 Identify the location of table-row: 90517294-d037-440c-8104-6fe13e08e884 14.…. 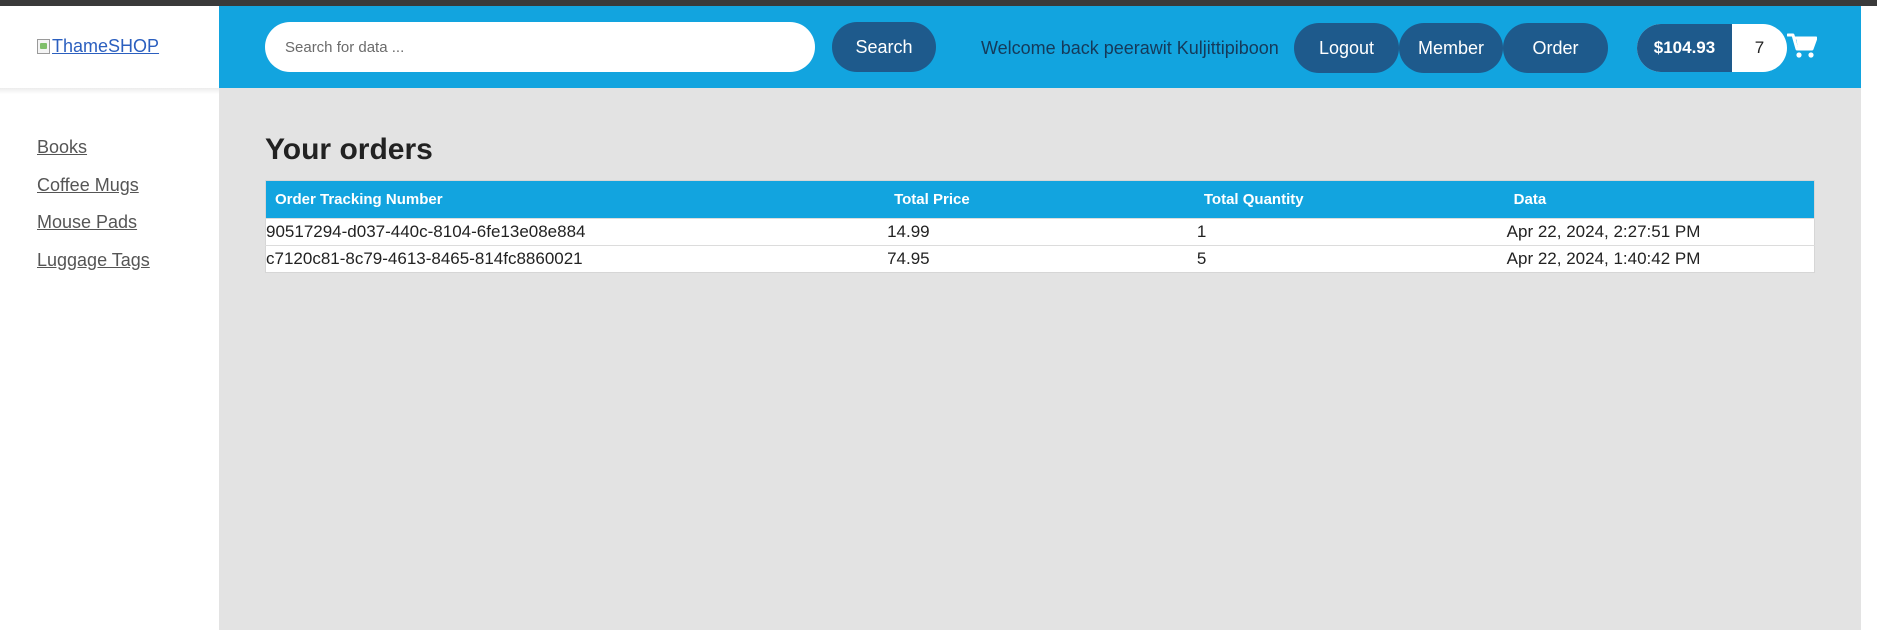
(1040, 232).